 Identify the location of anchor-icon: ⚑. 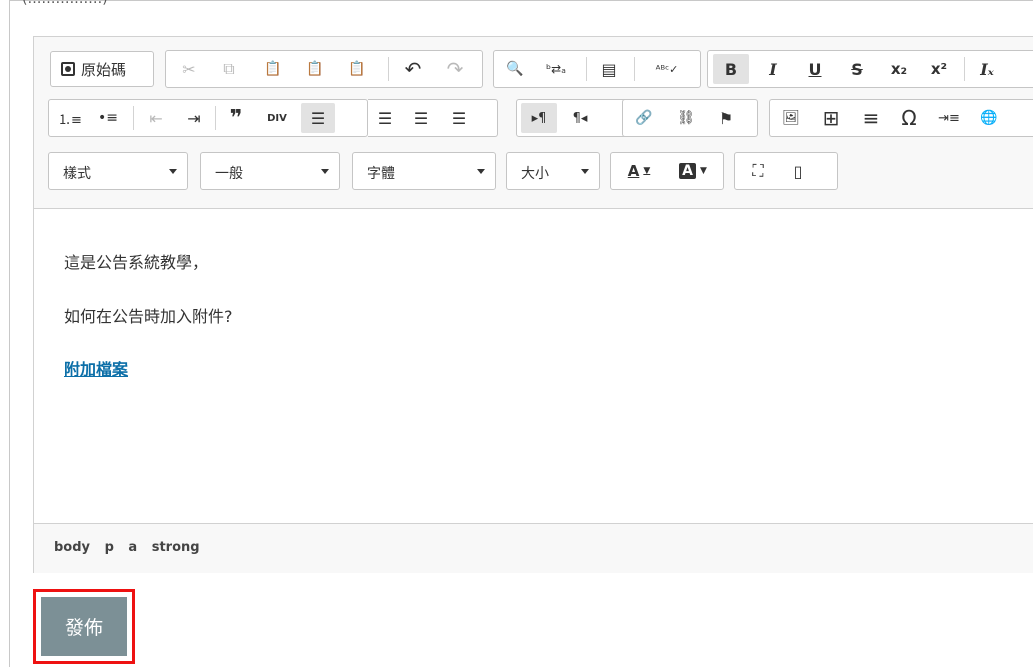
(726, 118).